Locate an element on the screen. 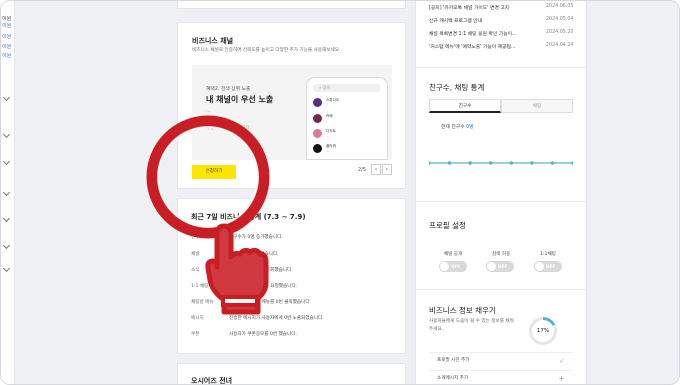 The image size is (680, 385). stat-row: 메시지 전송한 메시지가 사용자에게 0번 노출되었습니다. is located at coordinates (257, 318).